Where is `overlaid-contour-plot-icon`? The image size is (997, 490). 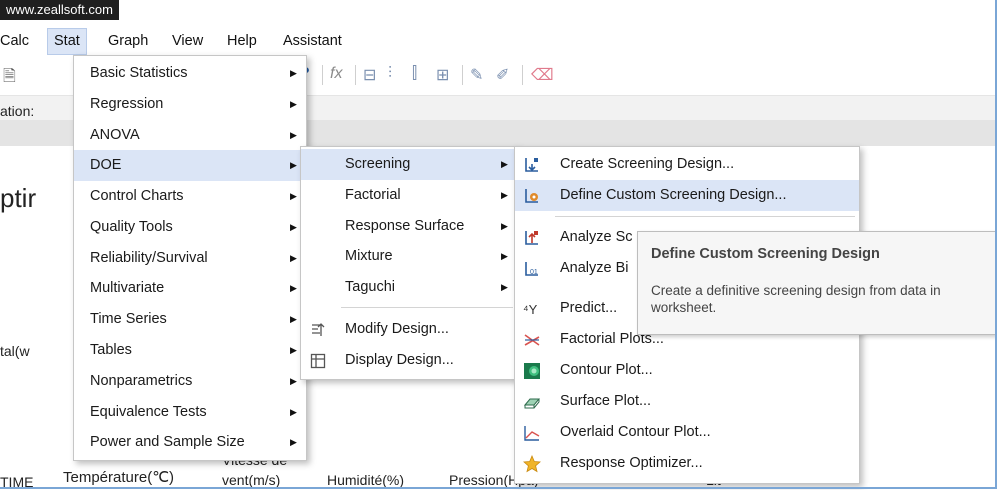
overlaid-contour-plot-icon is located at coordinates (532, 433).